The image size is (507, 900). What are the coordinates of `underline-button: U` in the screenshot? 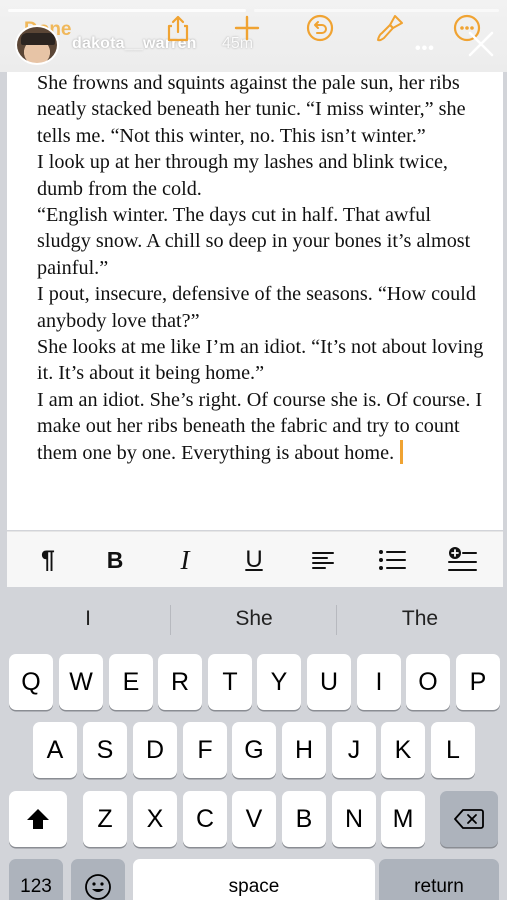 It's located at (254, 560).